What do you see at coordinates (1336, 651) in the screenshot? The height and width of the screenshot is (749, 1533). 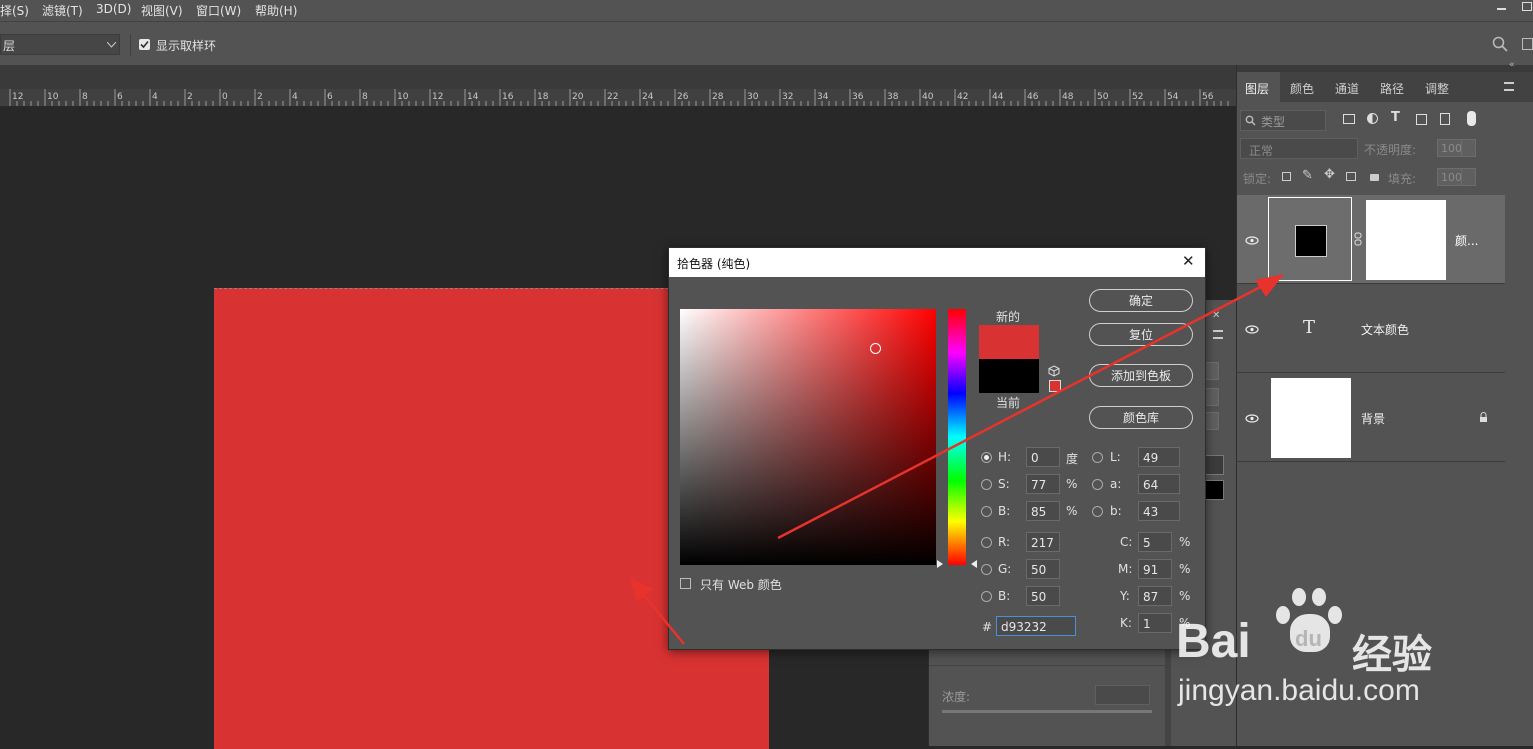 I see `baidu-jingyan-watermark: Bai du 经验 jingyan.baidu.com` at bounding box center [1336, 651].